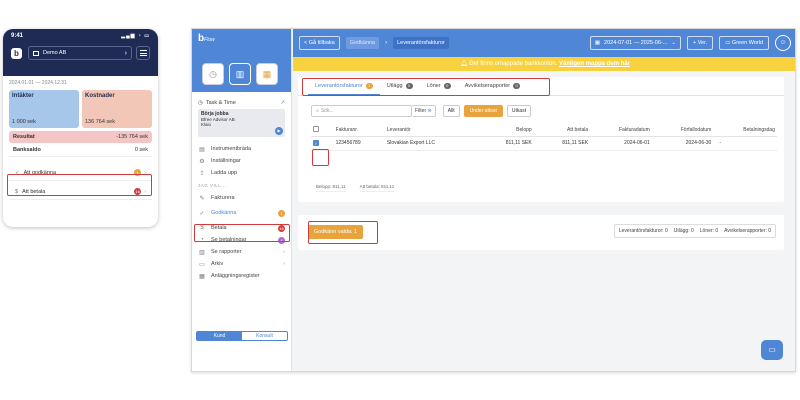 This screenshot has height=400, width=800. Describe the element at coordinates (202, 264) in the screenshot. I see `archive-icon: ▭` at that location.